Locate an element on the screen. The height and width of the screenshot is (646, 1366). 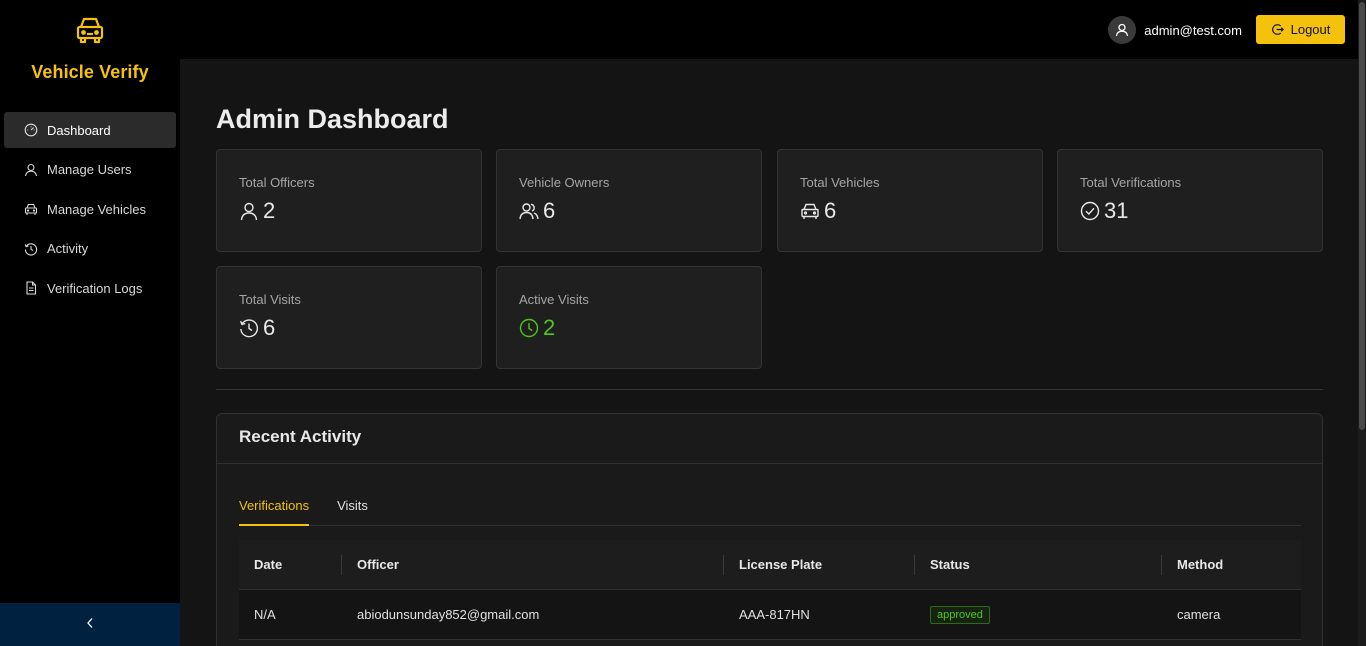
scrollbar-thumb is located at coordinates (1362, 216).